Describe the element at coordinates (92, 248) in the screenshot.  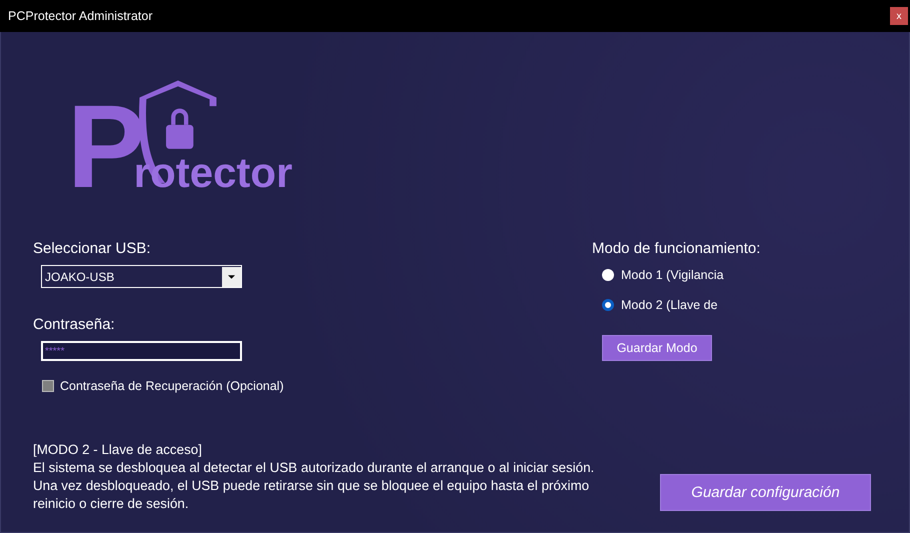
I see `usb-label: Seleccionar USB:` at that location.